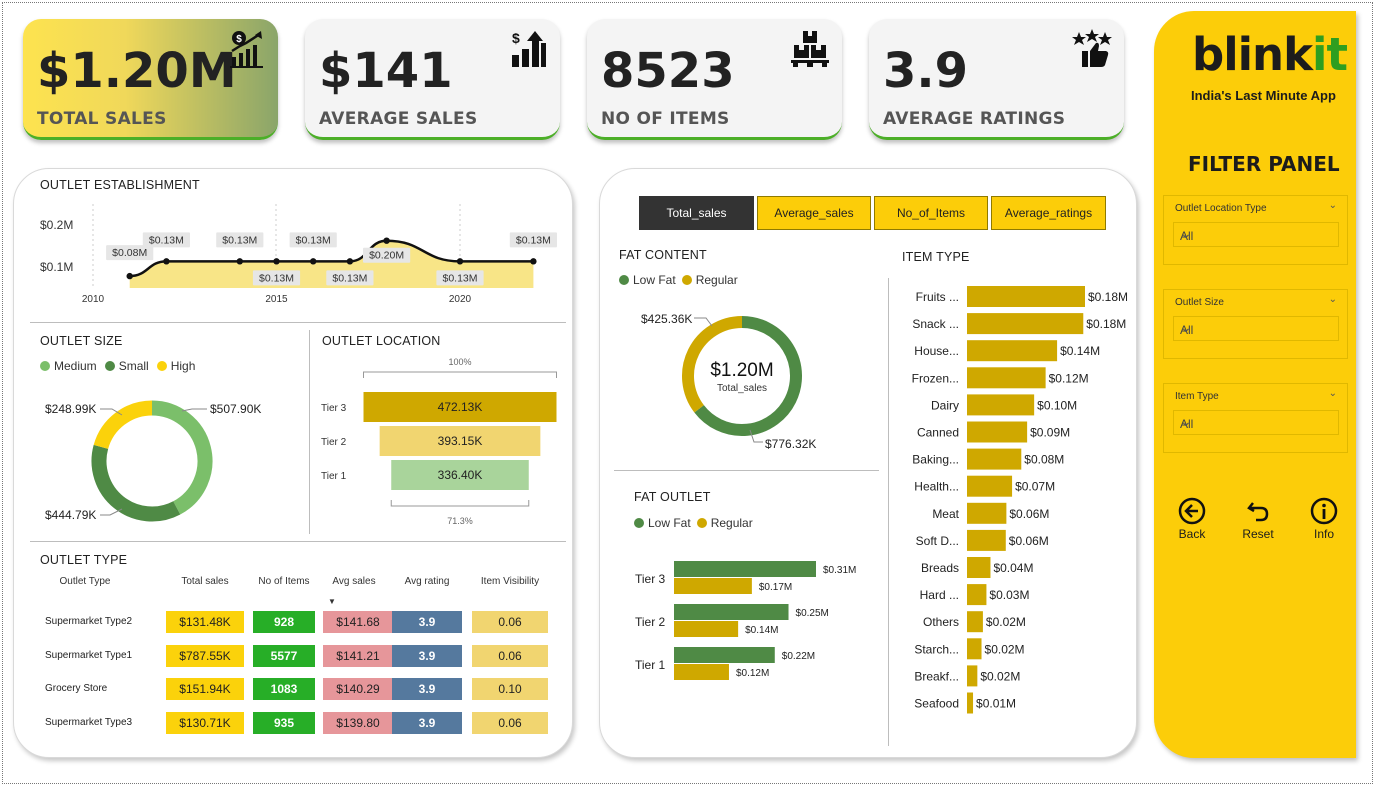  What do you see at coordinates (246, 49) in the screenshot?
I see `sales-chart-icon: $` at bounding box center [246, 49].